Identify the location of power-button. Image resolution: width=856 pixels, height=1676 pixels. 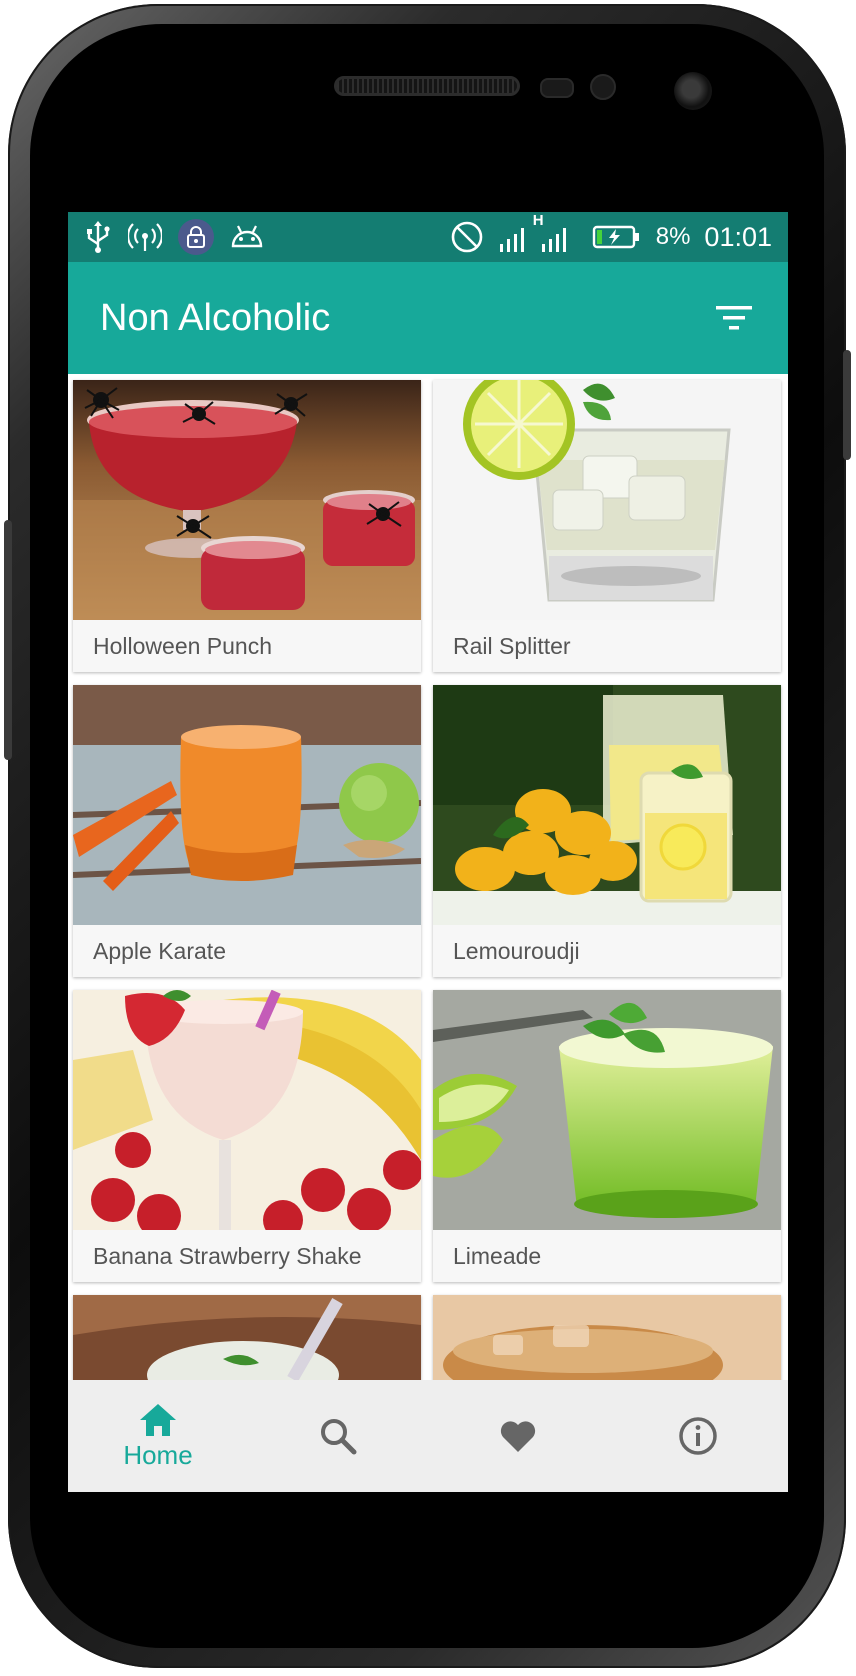
(847, 405).